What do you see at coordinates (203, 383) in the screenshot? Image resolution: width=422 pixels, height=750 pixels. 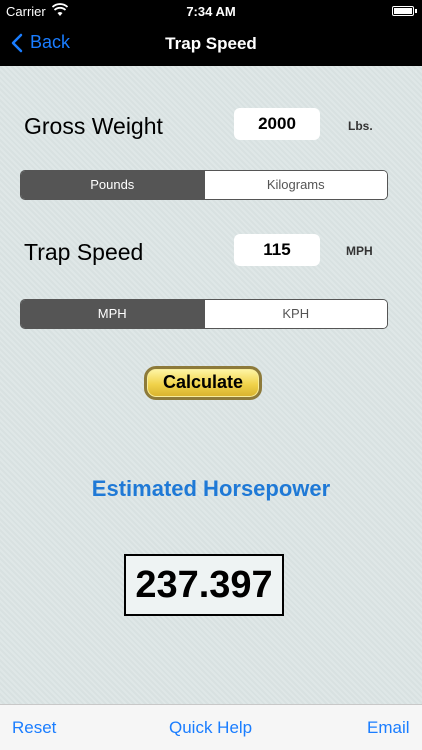 I see `calculate-button: Calculate` at bounding box center [203, 383].